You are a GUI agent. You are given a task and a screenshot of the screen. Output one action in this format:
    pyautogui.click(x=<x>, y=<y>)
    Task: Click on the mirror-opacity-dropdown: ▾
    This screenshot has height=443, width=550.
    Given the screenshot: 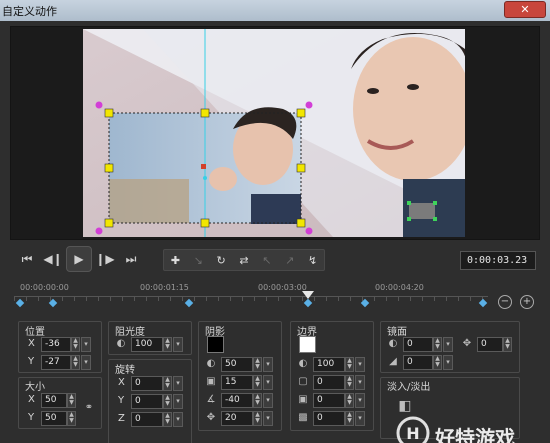 What is the action you would take?
    pyautogui.click(x=448, y=344)
    